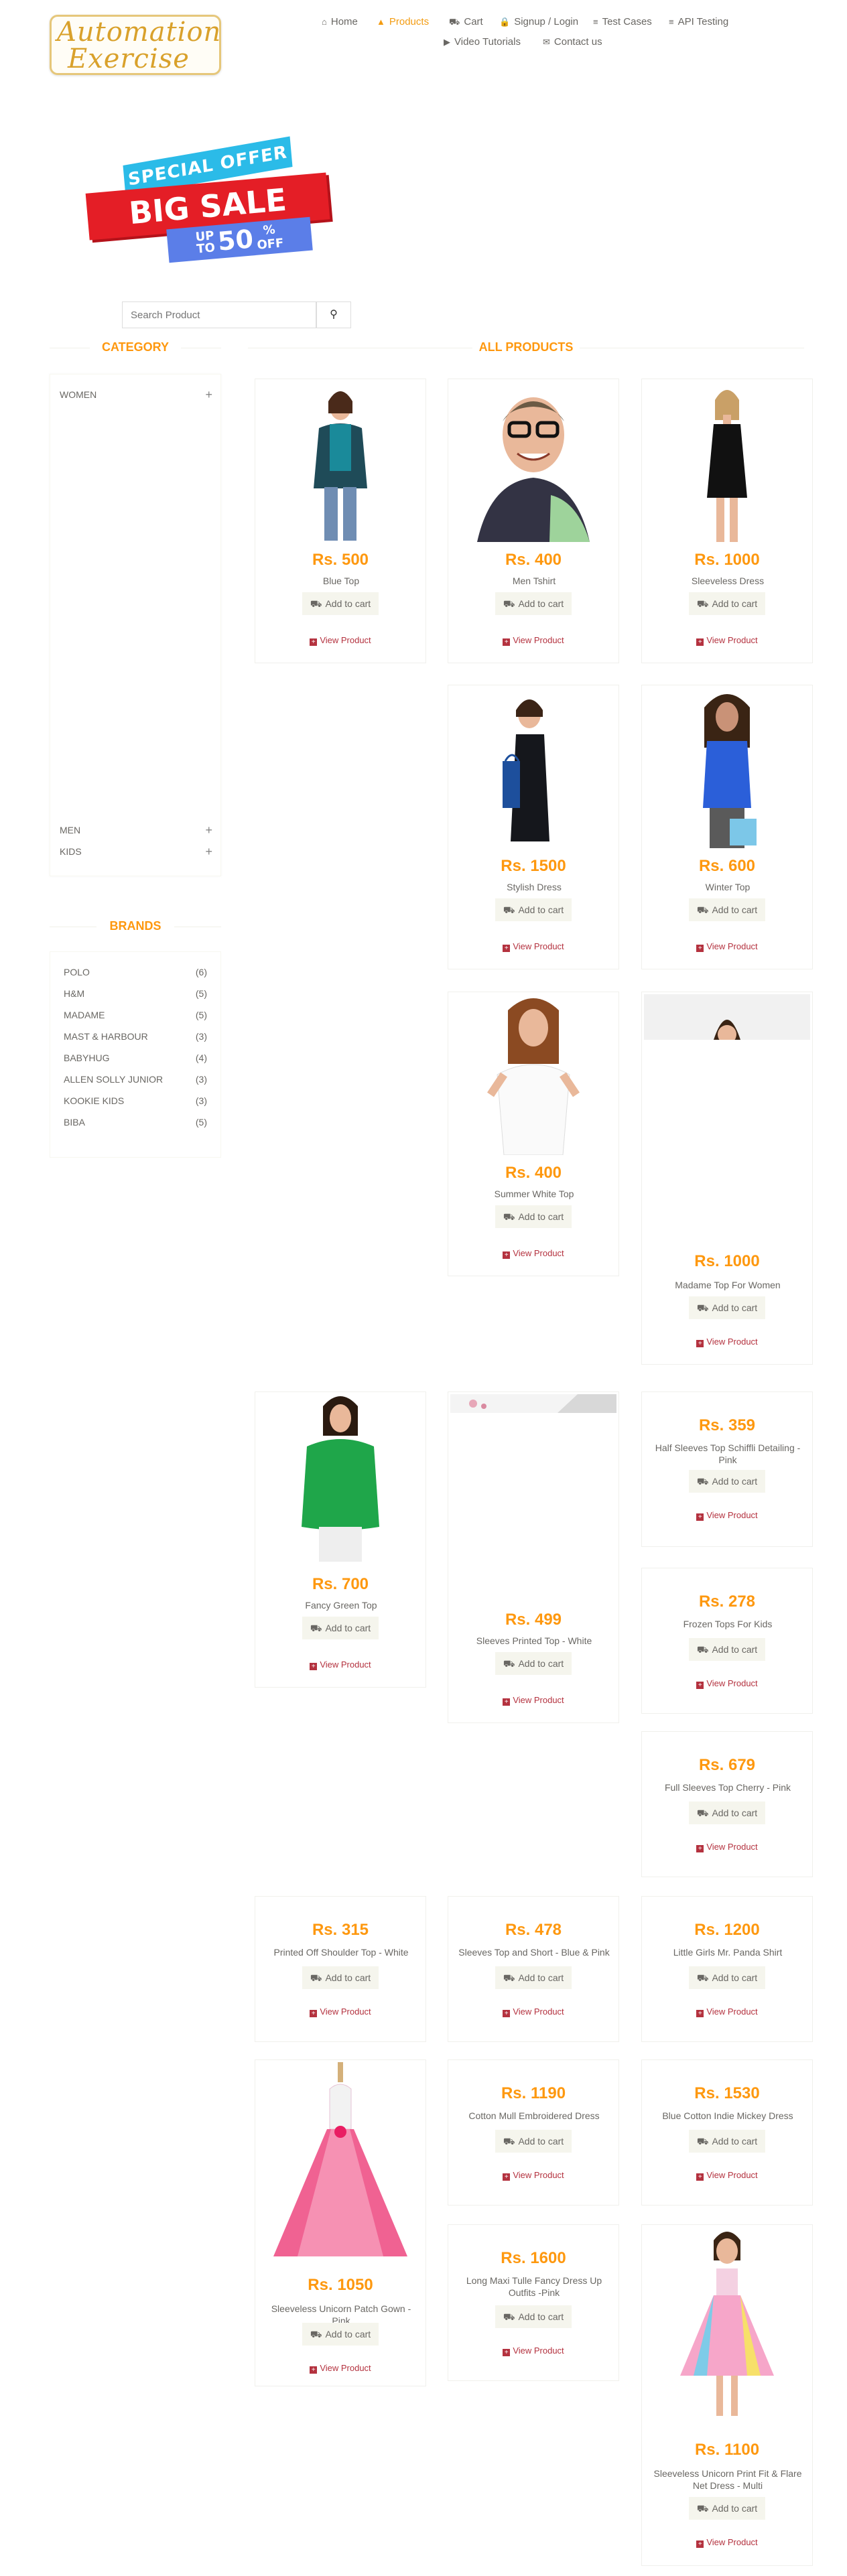  Describe the element at coordinates (135, 993) in the screenshot. I see `brand-item: H&M (5)` at that location.